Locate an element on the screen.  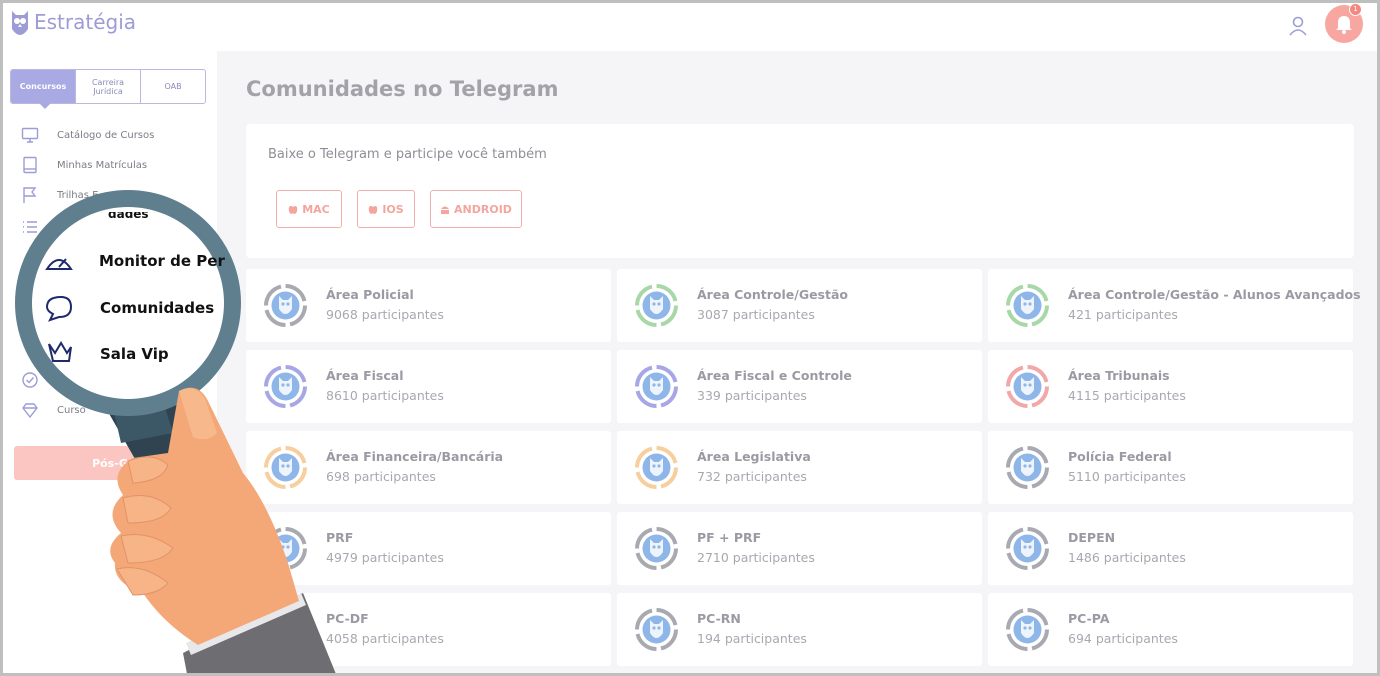
lens-item-comunidades: Comunidades is located at coordinates (157, 308).